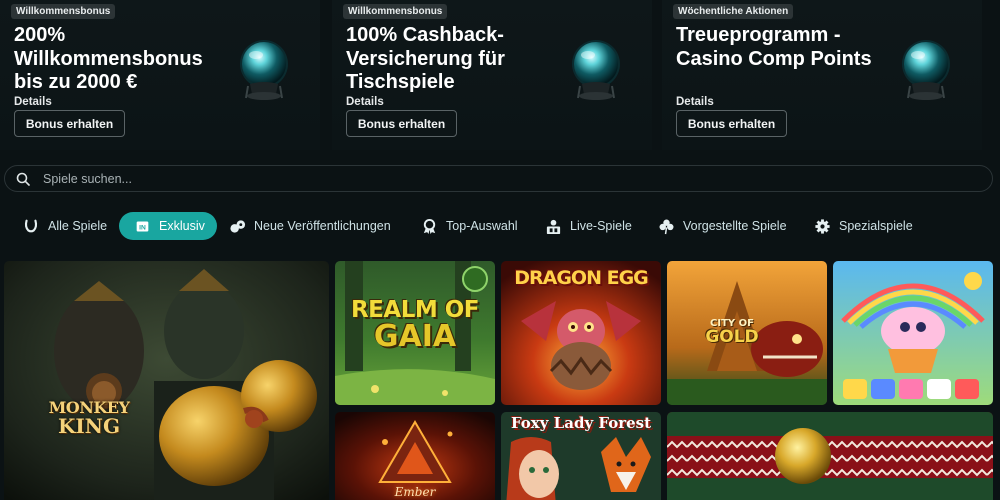 The width and height of the screenshot is (1000, 500). Describe the element at coordinates (558, 278) in the screenshot. I see `game-logo-line: DRAGON` at that location.